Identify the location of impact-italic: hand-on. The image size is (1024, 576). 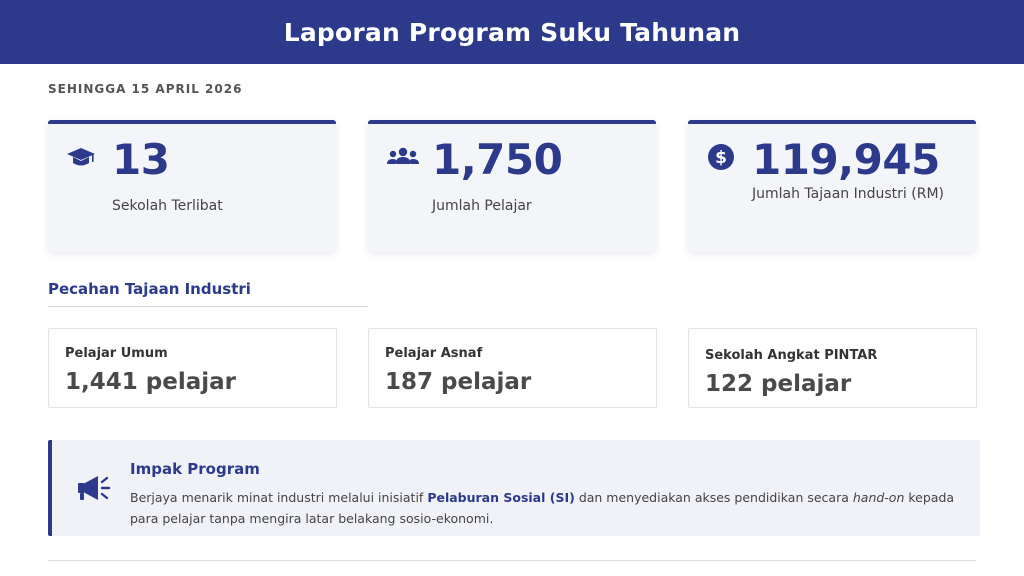
(878, 497).